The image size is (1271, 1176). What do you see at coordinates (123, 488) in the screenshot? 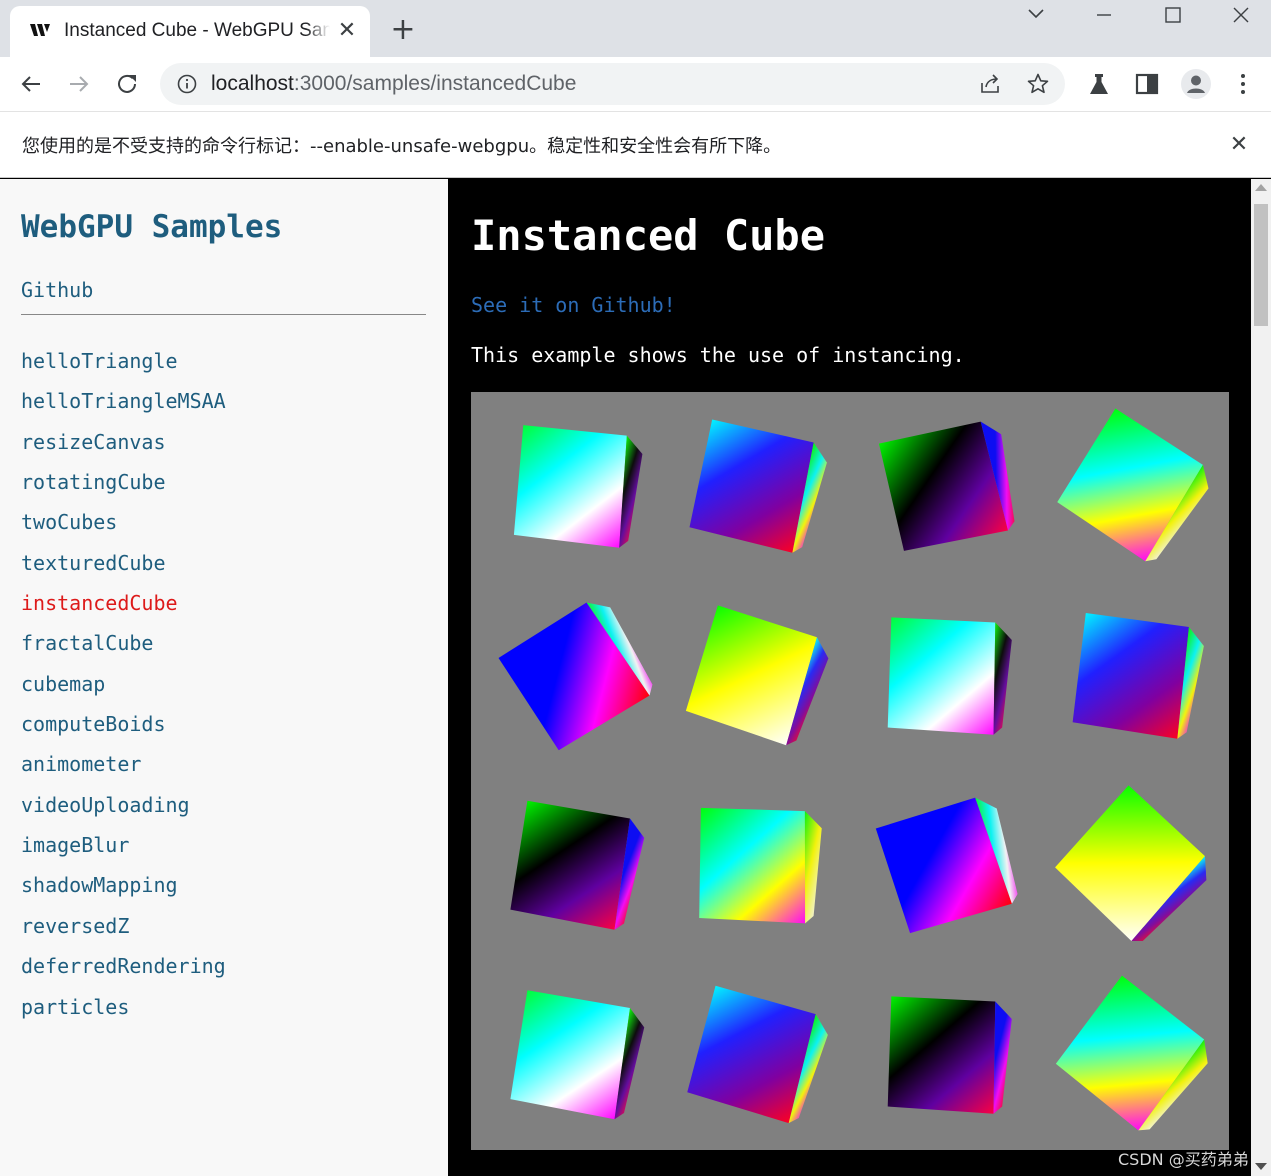
I see `sample-link-rotatingCube: rotatingCube` at bounding box center [123, 488].